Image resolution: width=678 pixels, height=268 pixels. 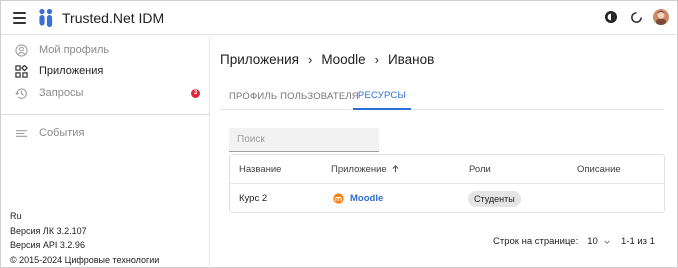 I want to click on search-input, so click(x=304, y=140).